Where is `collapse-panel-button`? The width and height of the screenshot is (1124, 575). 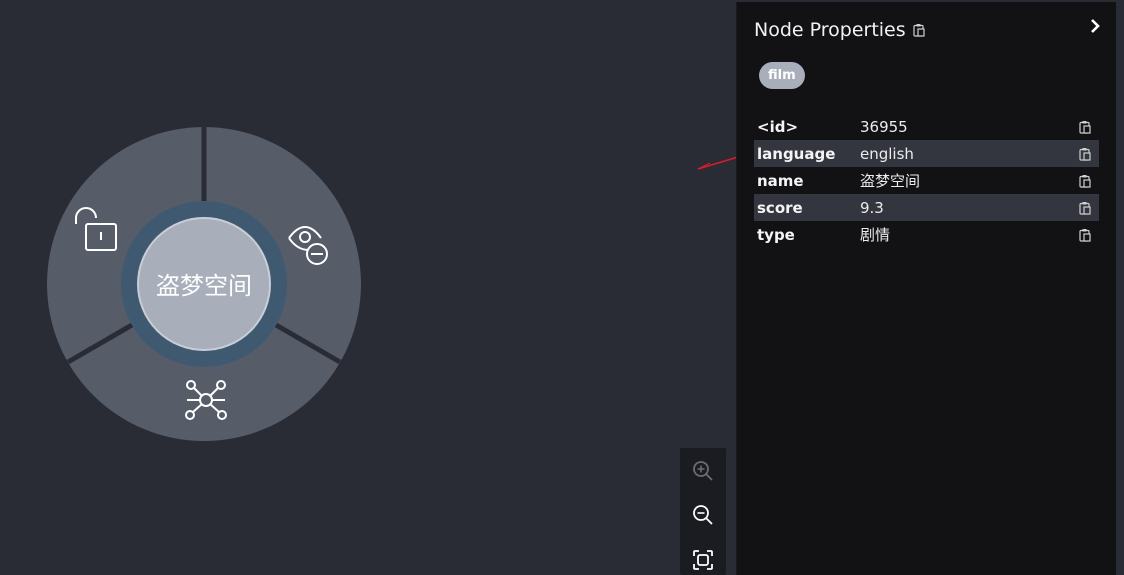
collapse-panel-button is located at coordinates (1095, 26).